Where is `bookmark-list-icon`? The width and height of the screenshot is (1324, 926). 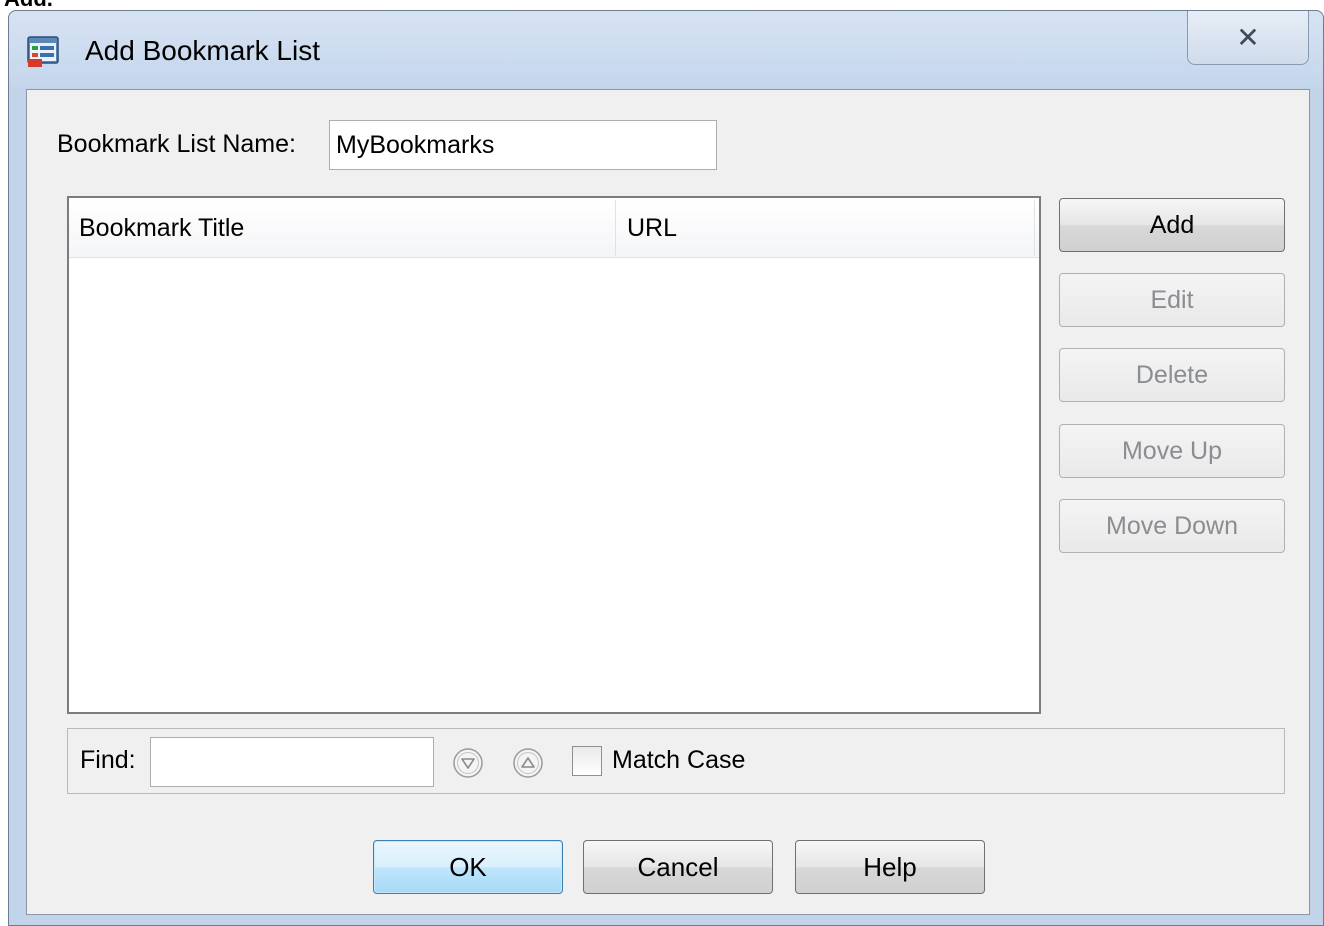 bookmark-list-icon is located at coordinates (43, 51).